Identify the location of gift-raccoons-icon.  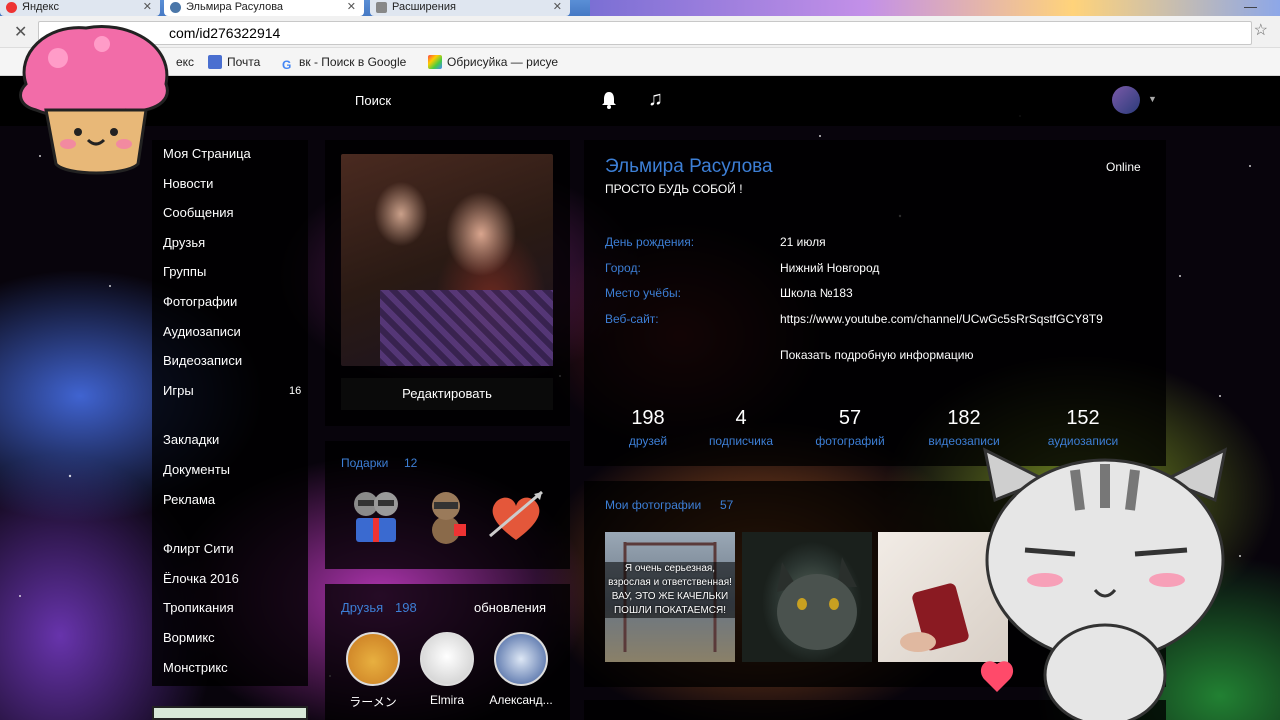
(376, 516).